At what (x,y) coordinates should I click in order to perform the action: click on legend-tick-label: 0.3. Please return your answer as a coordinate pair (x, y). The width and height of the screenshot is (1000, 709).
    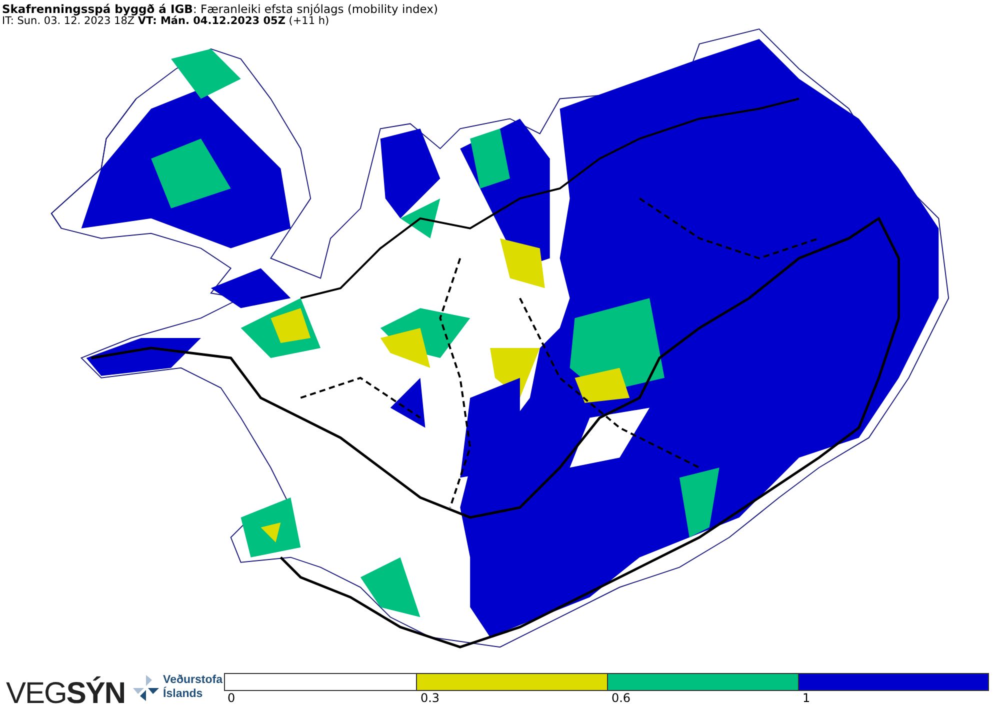
    Looking at the image, I should click on (430, 698).